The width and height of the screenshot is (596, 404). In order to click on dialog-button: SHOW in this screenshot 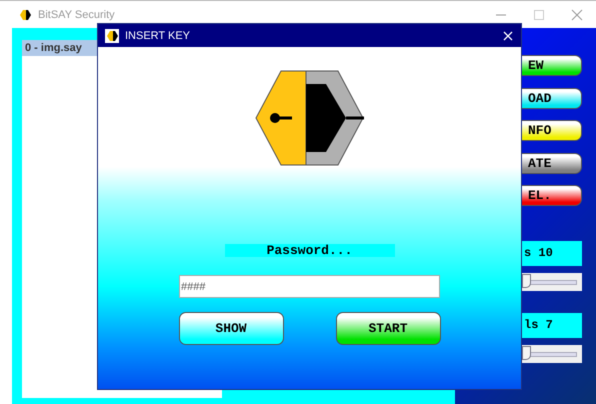, I will do `click(231, 328)`.